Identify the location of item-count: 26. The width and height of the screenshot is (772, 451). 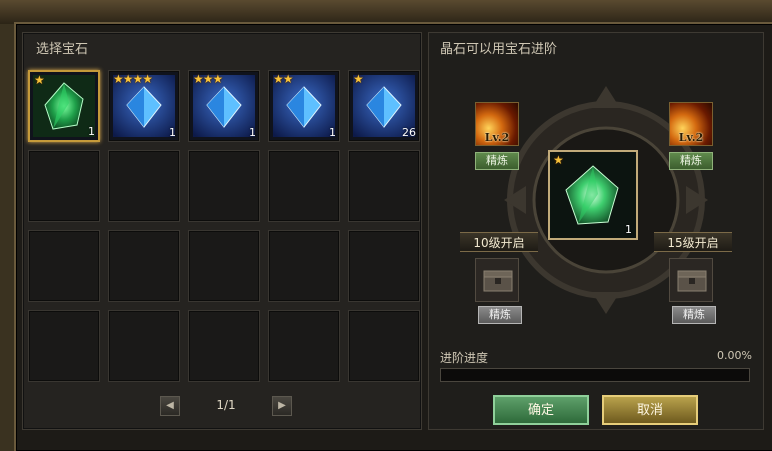
(409, 132).